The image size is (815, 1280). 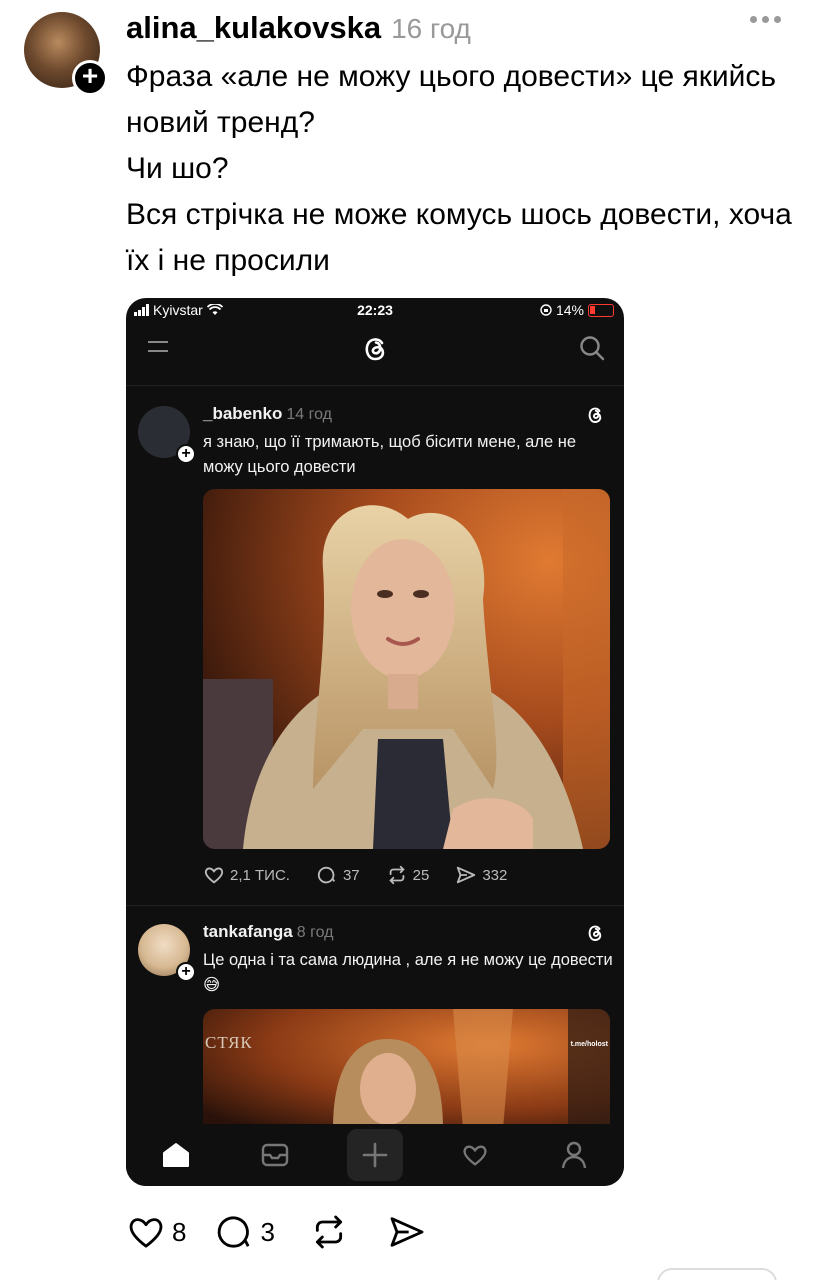 I want to click on rotation-lock-icon, so click(x=546, y=310).